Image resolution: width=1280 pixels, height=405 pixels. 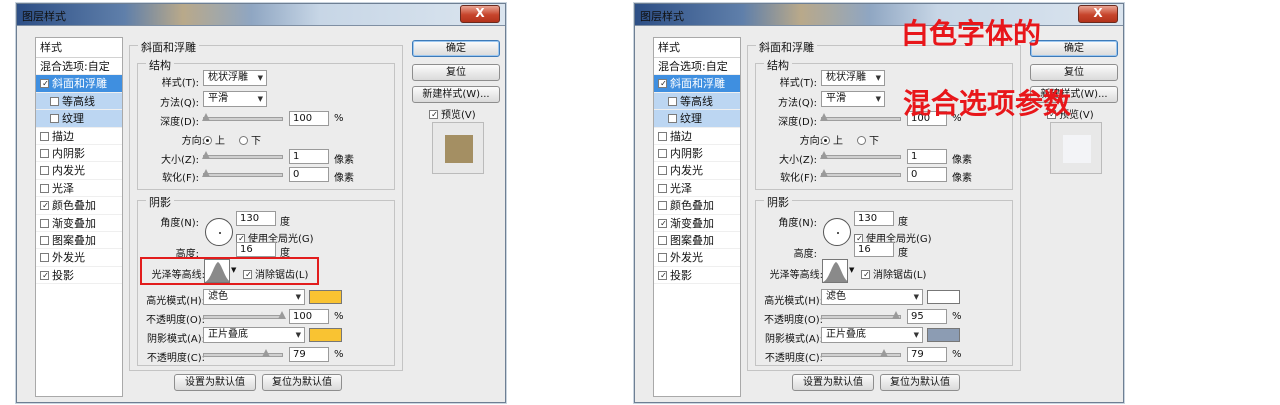 I want to click on shadow-color-swatch, so click(x=325, y=335).